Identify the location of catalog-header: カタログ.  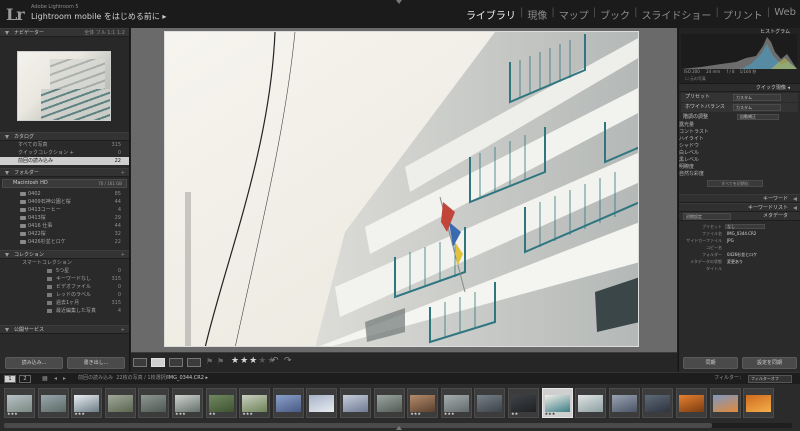
(64, 136).